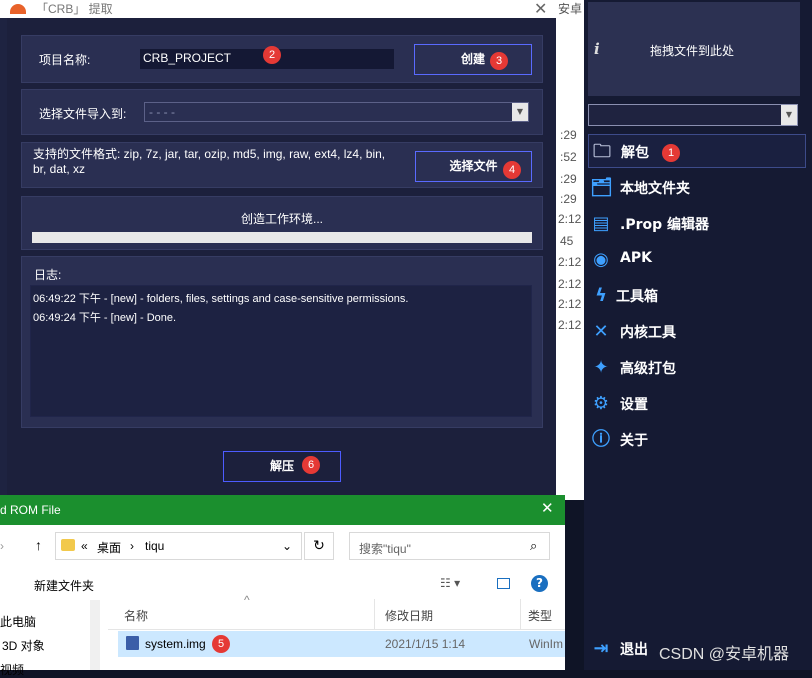 This screenshot has width=812, height=678. Describe the element at coordinates (567, 241) in the screenshot. I see `background-text: 45` at that location.